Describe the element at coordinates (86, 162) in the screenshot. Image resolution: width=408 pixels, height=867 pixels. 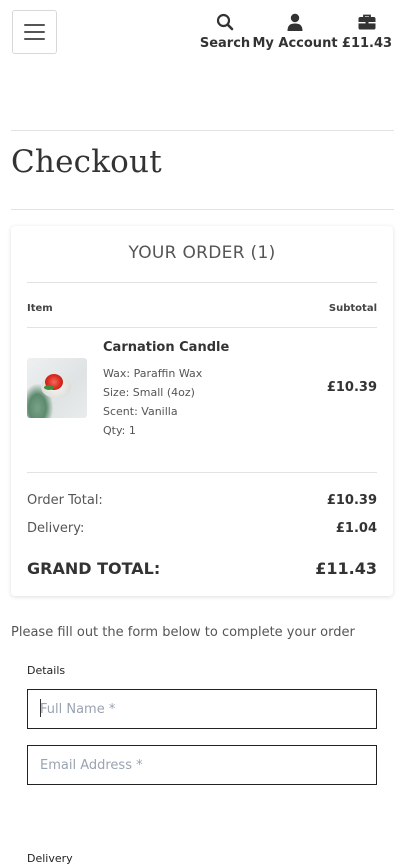
I see `page-title: Checkout` at that location.